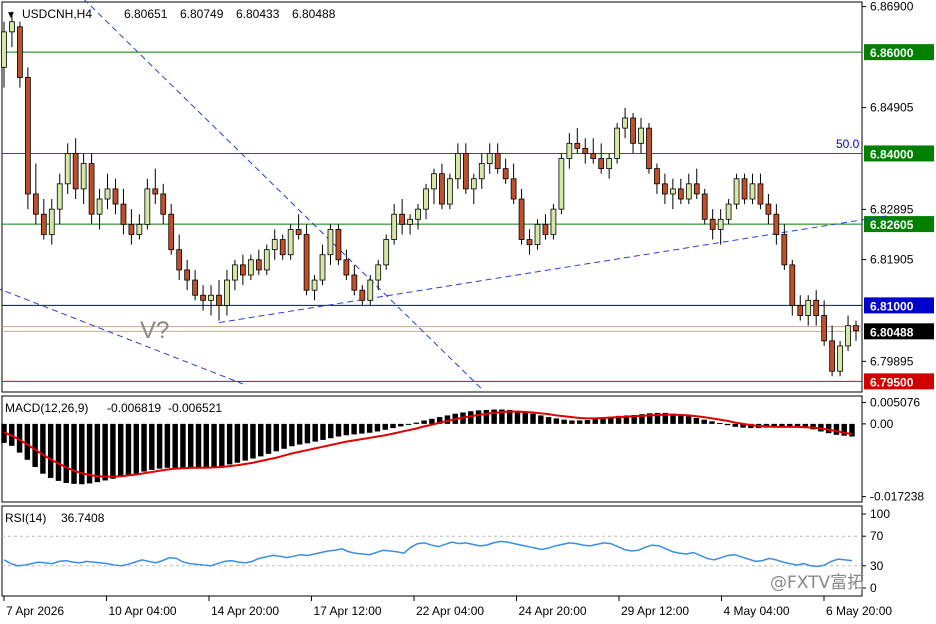 This screenshot has width=936, height=624. What do you see at coordinates (46, 408) in the screenshot?
I see `macd-title: MACD(12,26,9)` at bounding box center [46, 408].